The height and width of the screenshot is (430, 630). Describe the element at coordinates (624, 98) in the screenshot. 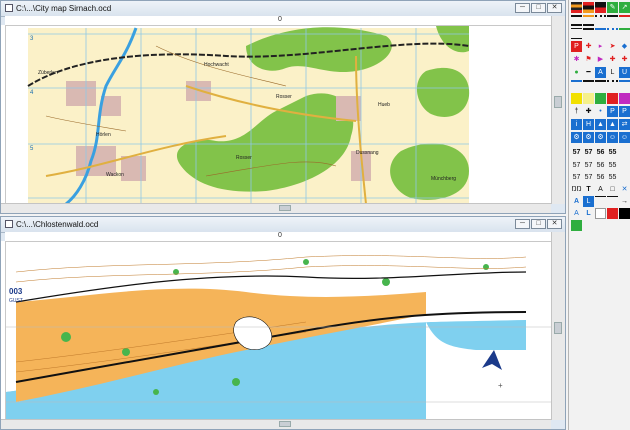

I see `fill-magenta-icon` at that location.